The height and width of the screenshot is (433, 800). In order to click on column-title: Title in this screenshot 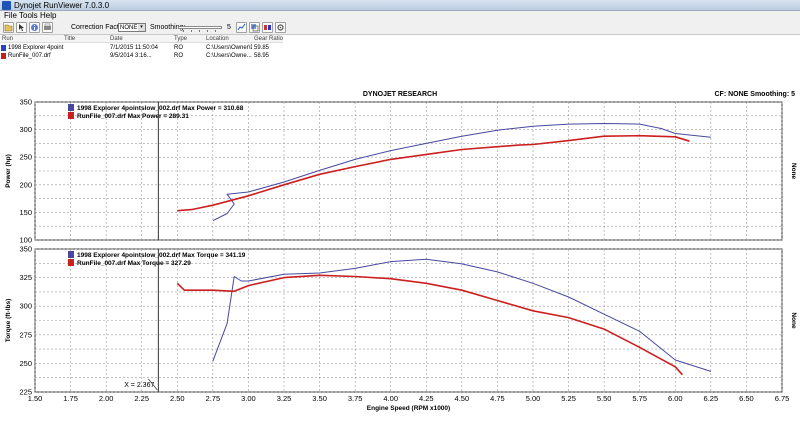, I will do `click(69, 39)`.